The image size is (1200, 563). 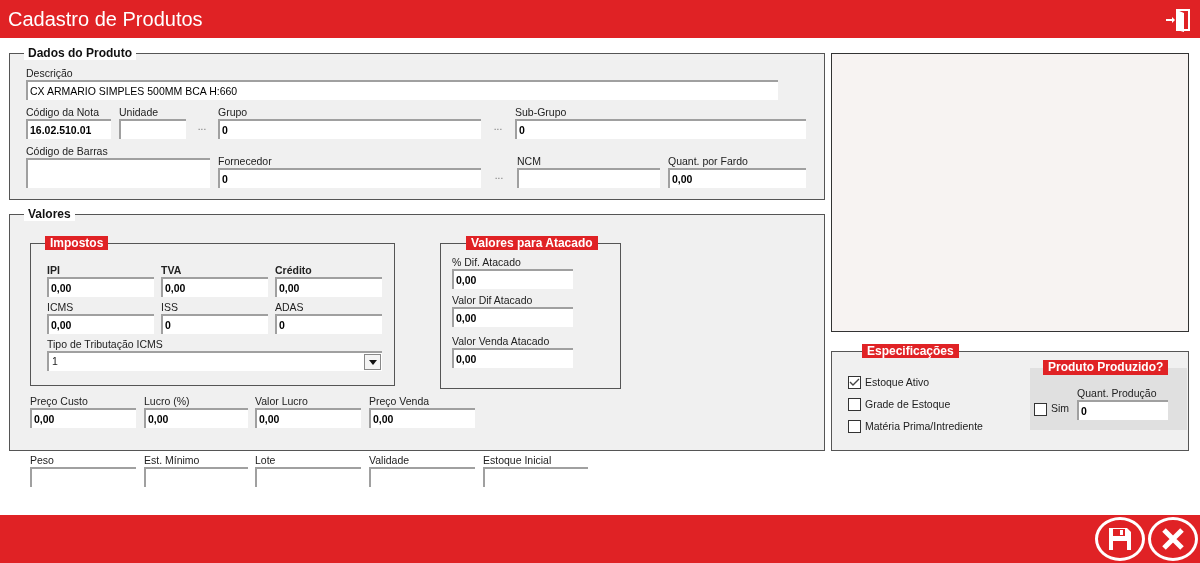 I want to click on field-label: Unidade, so click(x=139, y=112).